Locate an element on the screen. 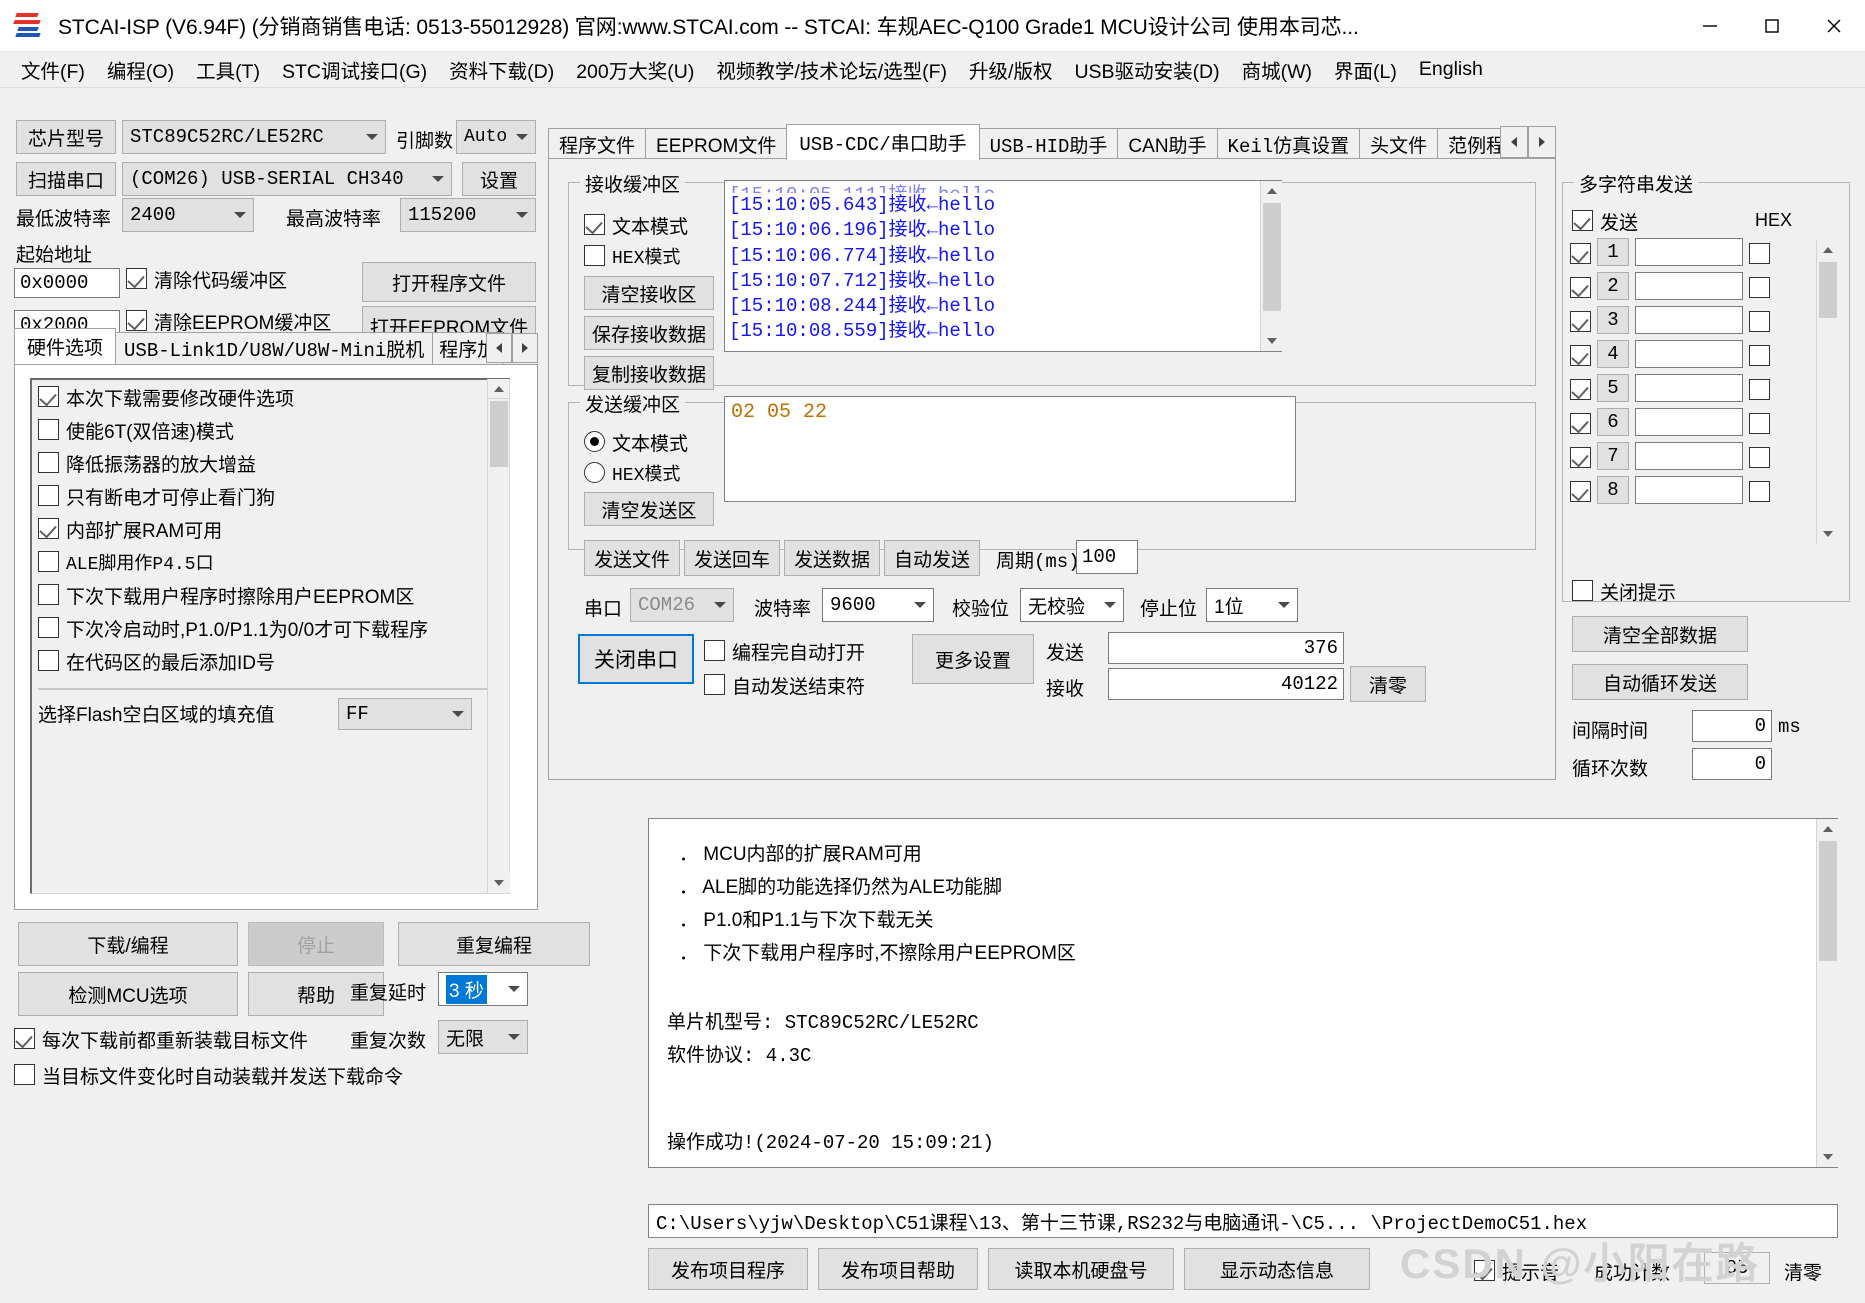 This screenshot has height=1303, width=1865. chip-model-button: 芯片型号 is located at coordinates (66, 137).